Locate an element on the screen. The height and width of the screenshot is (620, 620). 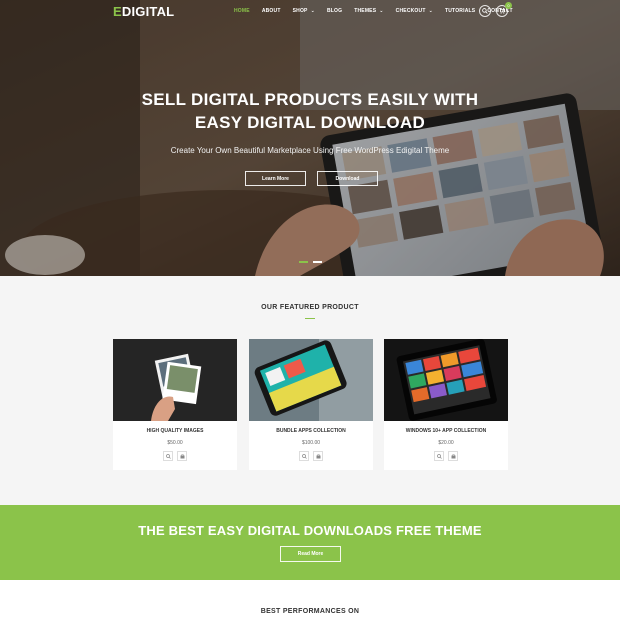
featured-title: OUR FEATURED PRODUCT is located at coordinates (310, 307).